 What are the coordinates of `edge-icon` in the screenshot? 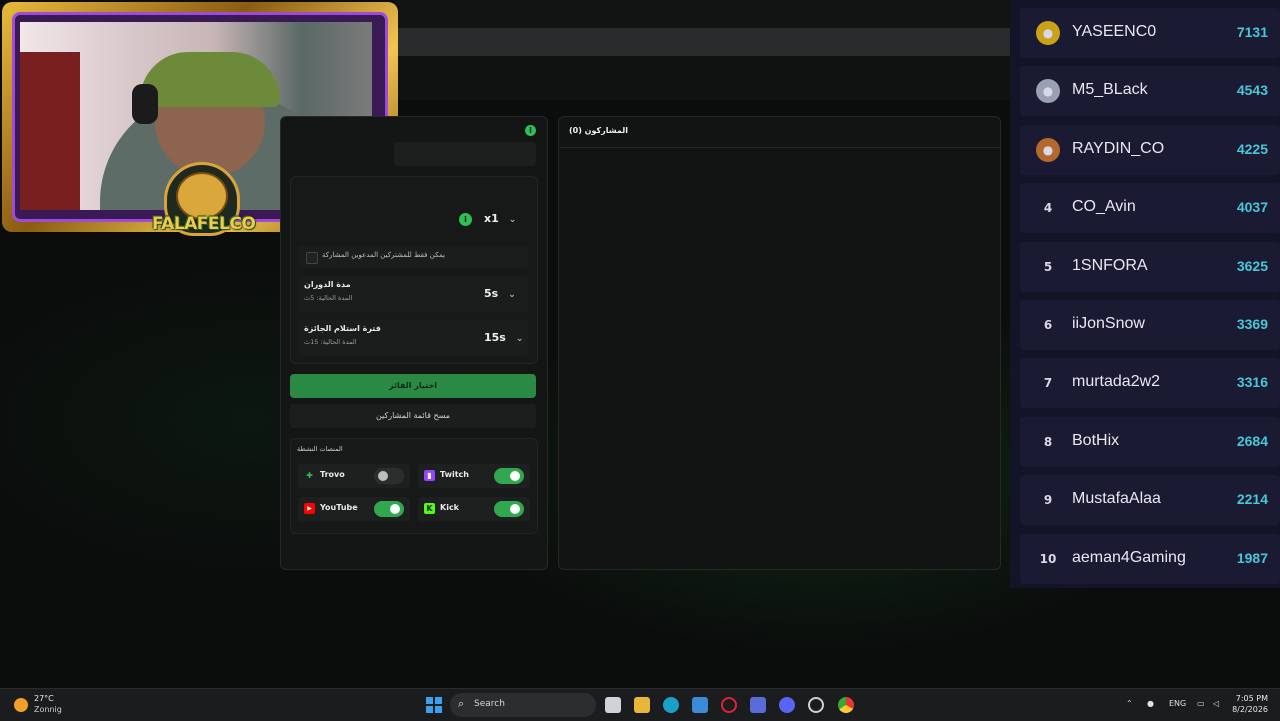 It's located at (671, 705).